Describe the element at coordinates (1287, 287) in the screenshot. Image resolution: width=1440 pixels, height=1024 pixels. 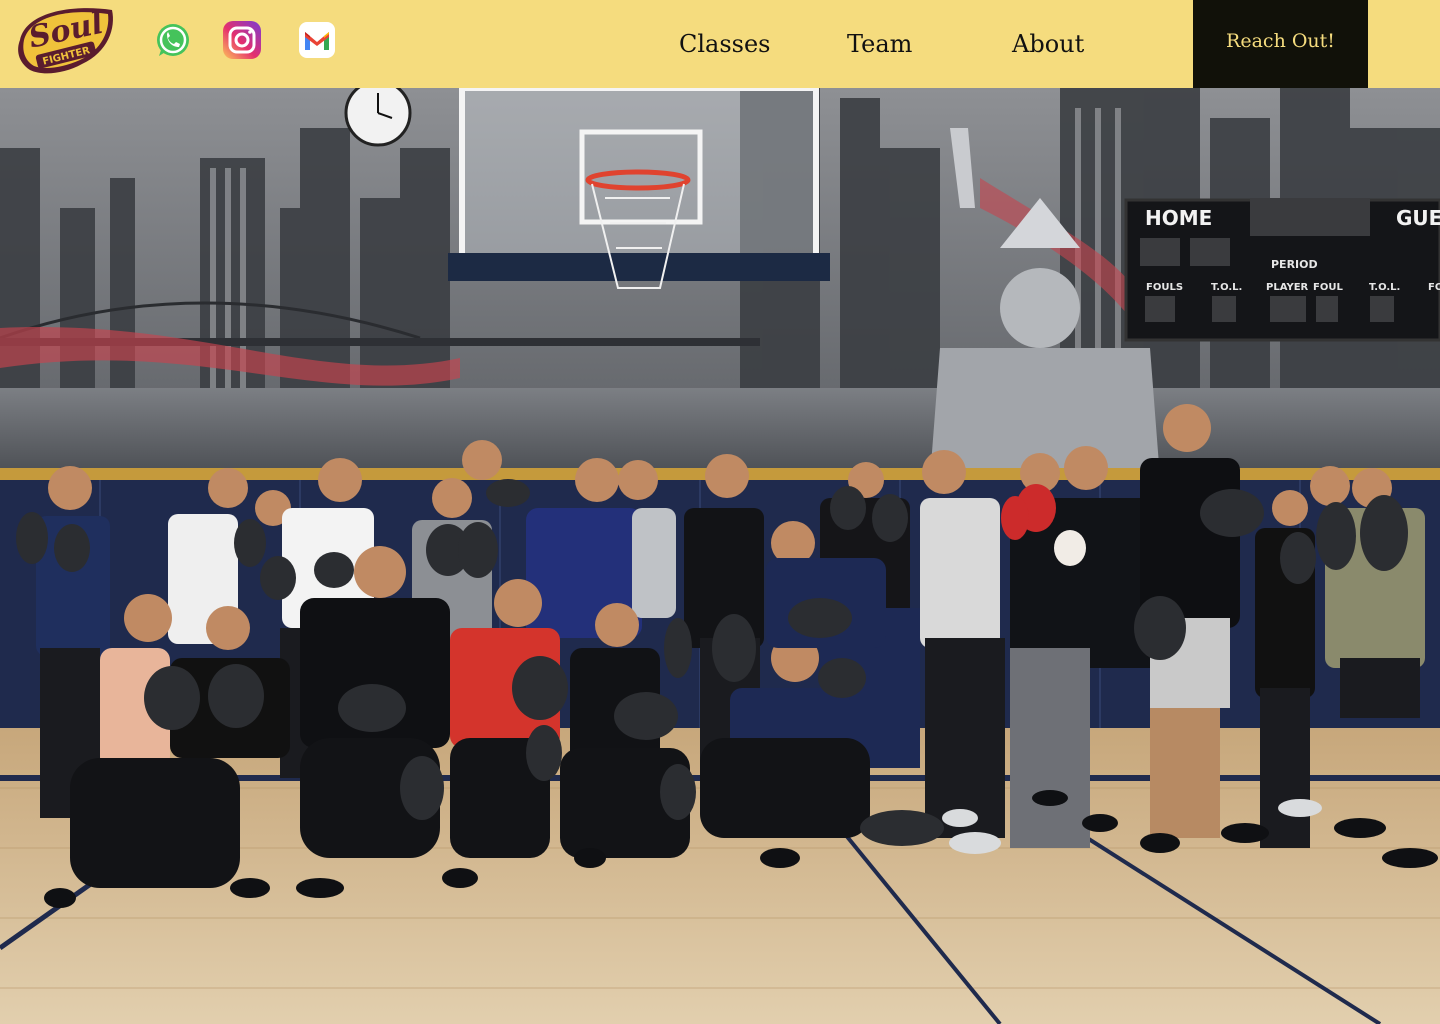
I see `scoreboard-player-label: PLAYER` at that location.